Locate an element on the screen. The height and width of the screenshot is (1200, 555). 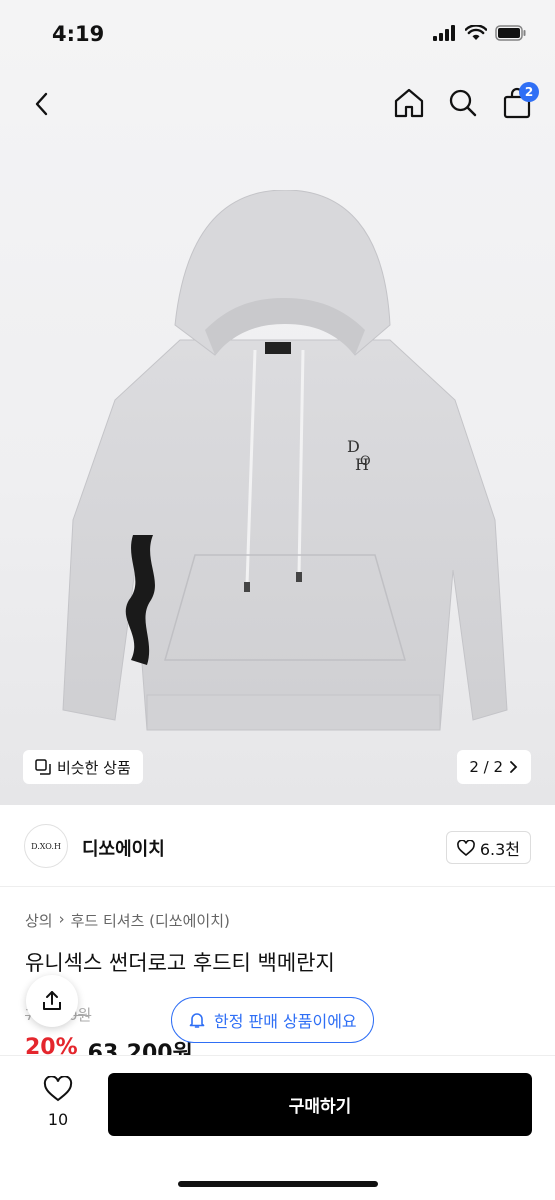
search-icon is located at coordinates (463, 103).